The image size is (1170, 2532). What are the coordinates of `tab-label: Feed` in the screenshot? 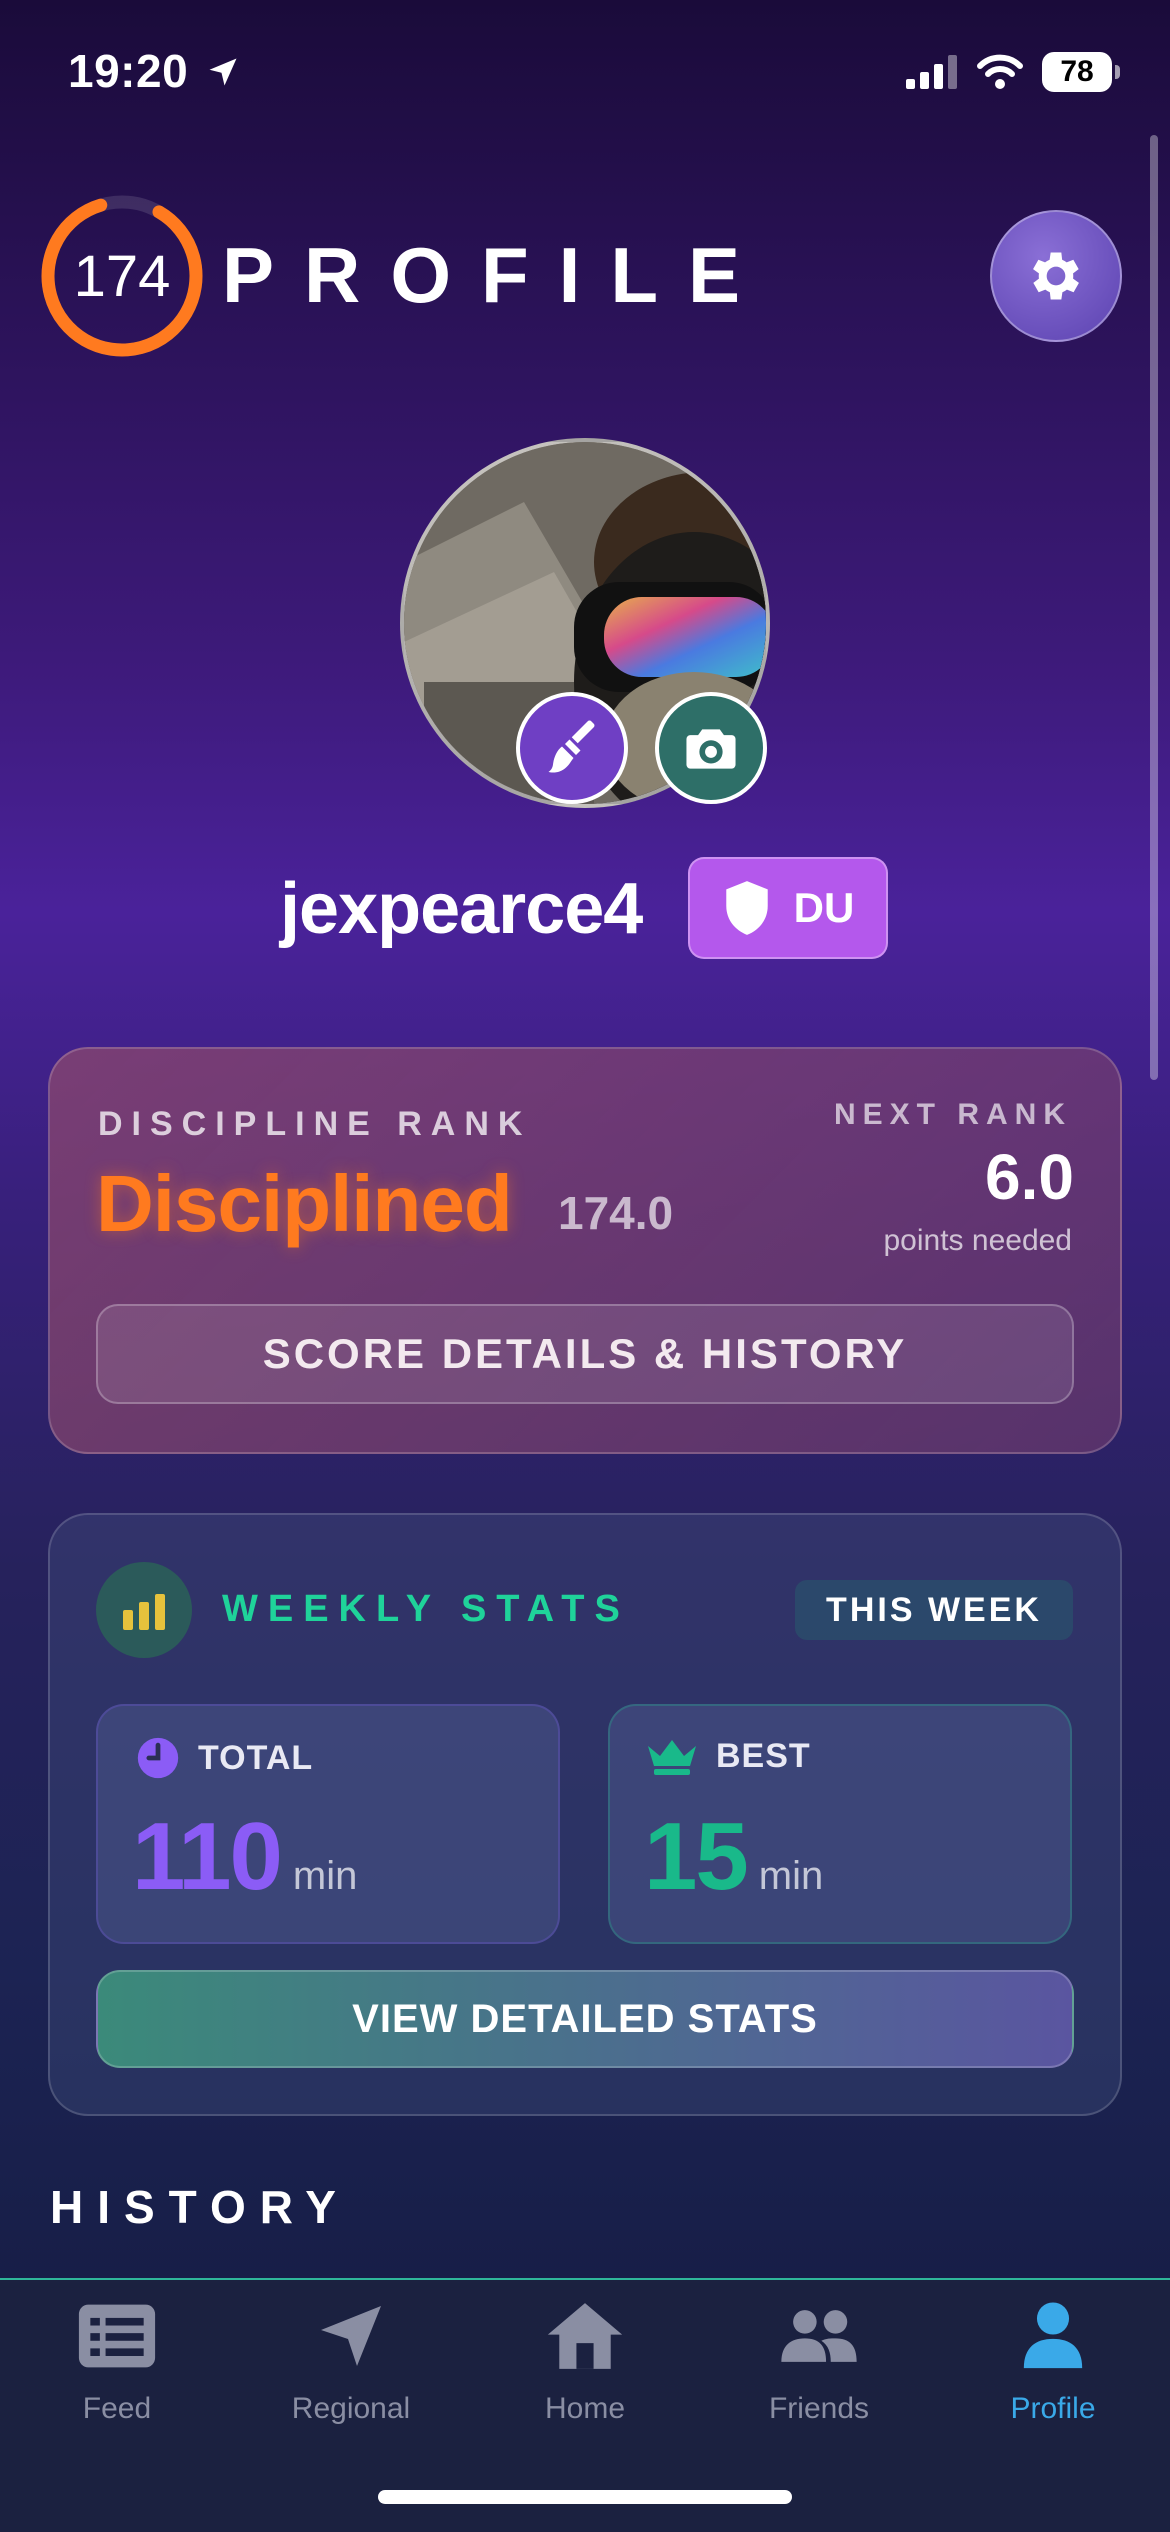 It's located at (117, 2408).